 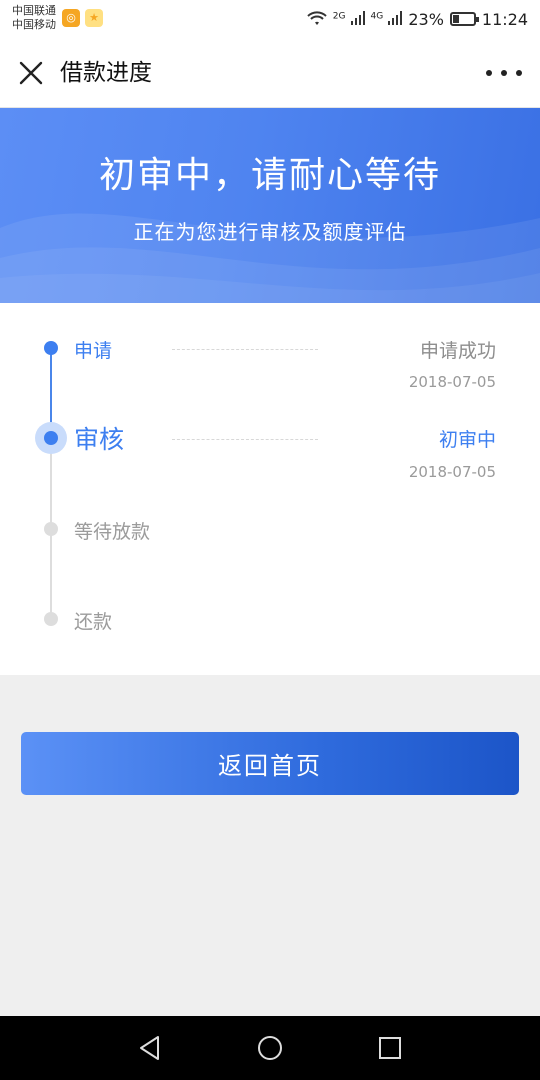 What do you see at coordinates (31, 73) in the screenshot?
I see `close-icon` at bounding box center [31, 73].